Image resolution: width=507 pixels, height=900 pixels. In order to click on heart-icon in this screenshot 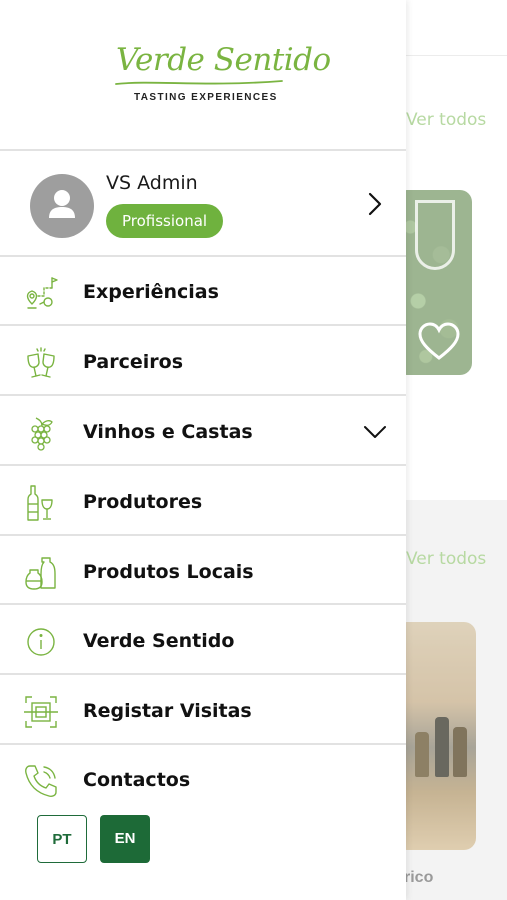, I will do `click(439, 342)`.